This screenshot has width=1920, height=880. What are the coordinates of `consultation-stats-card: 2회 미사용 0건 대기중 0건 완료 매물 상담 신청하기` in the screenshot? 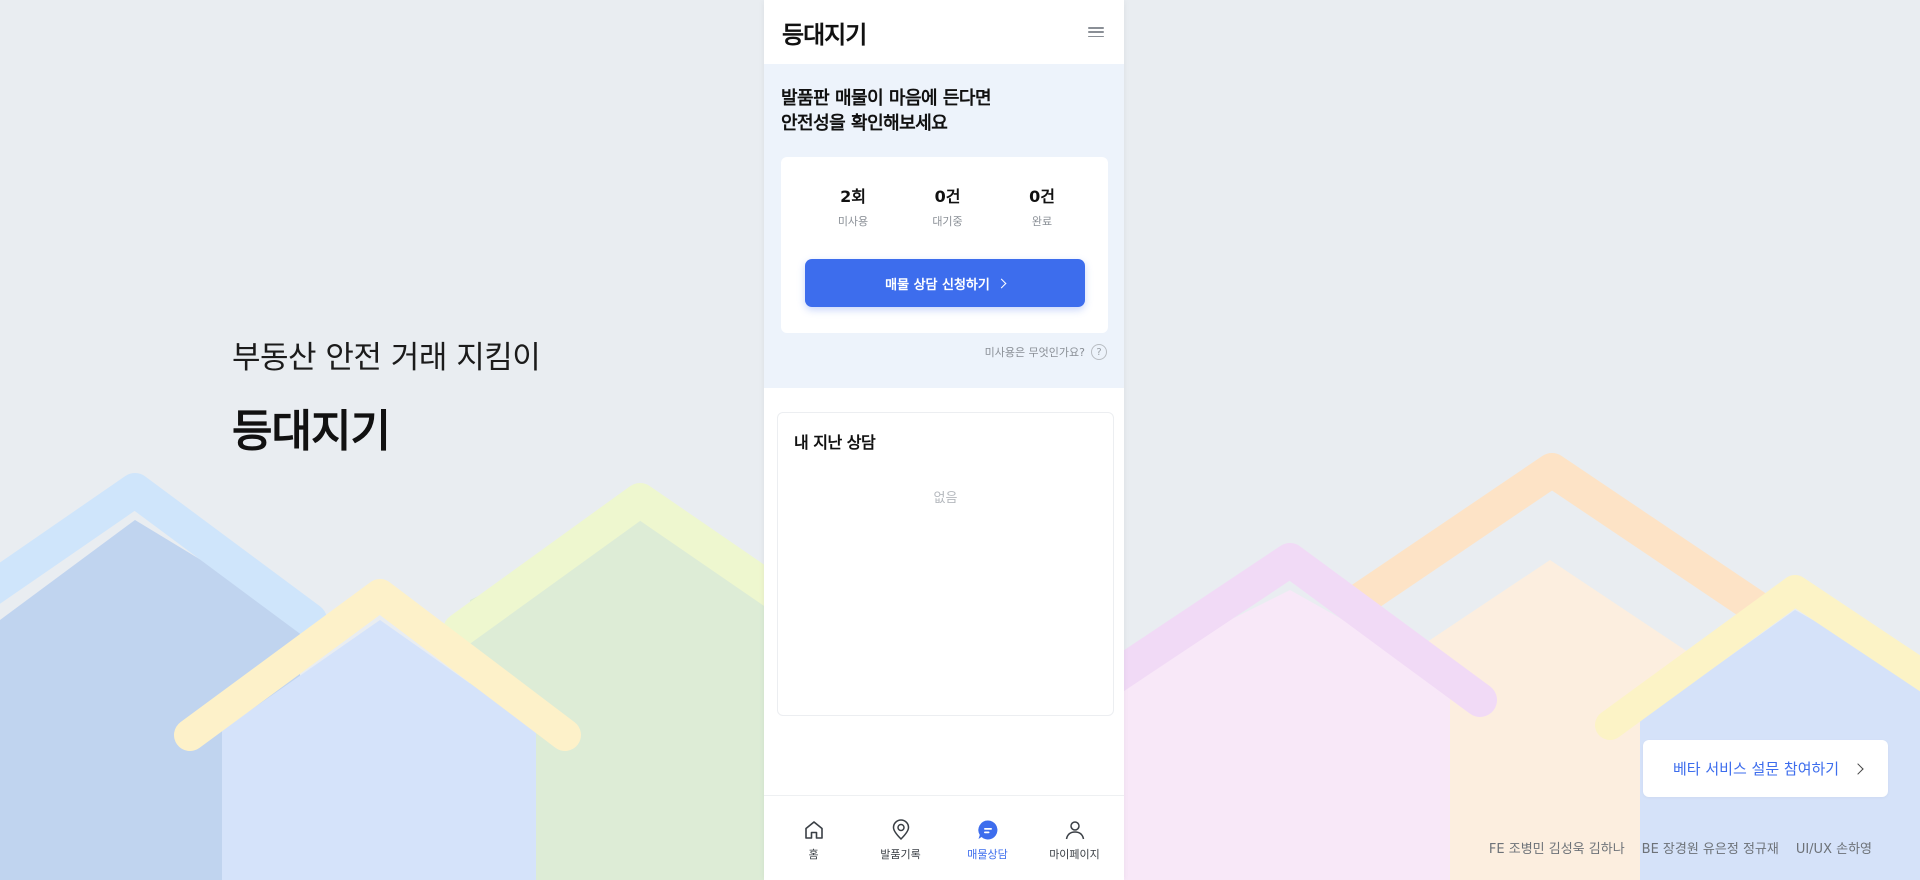 It's located at (944, 245).